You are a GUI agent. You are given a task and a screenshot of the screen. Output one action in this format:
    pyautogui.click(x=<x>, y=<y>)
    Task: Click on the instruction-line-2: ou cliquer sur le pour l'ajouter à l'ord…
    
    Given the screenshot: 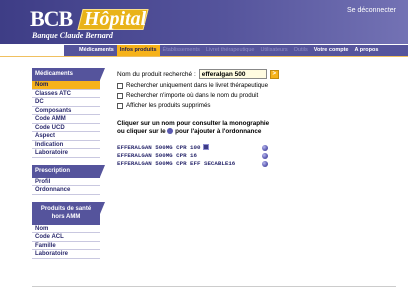 What is the action you would take?
    pyautogui.click(x=254, y=131)
    